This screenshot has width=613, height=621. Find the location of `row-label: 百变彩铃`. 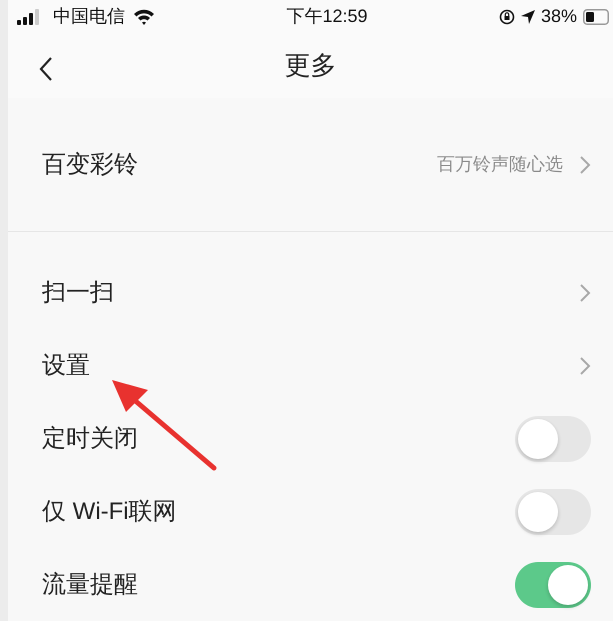

row-label: 百变彩铃 is located at coordinates (90, 165).